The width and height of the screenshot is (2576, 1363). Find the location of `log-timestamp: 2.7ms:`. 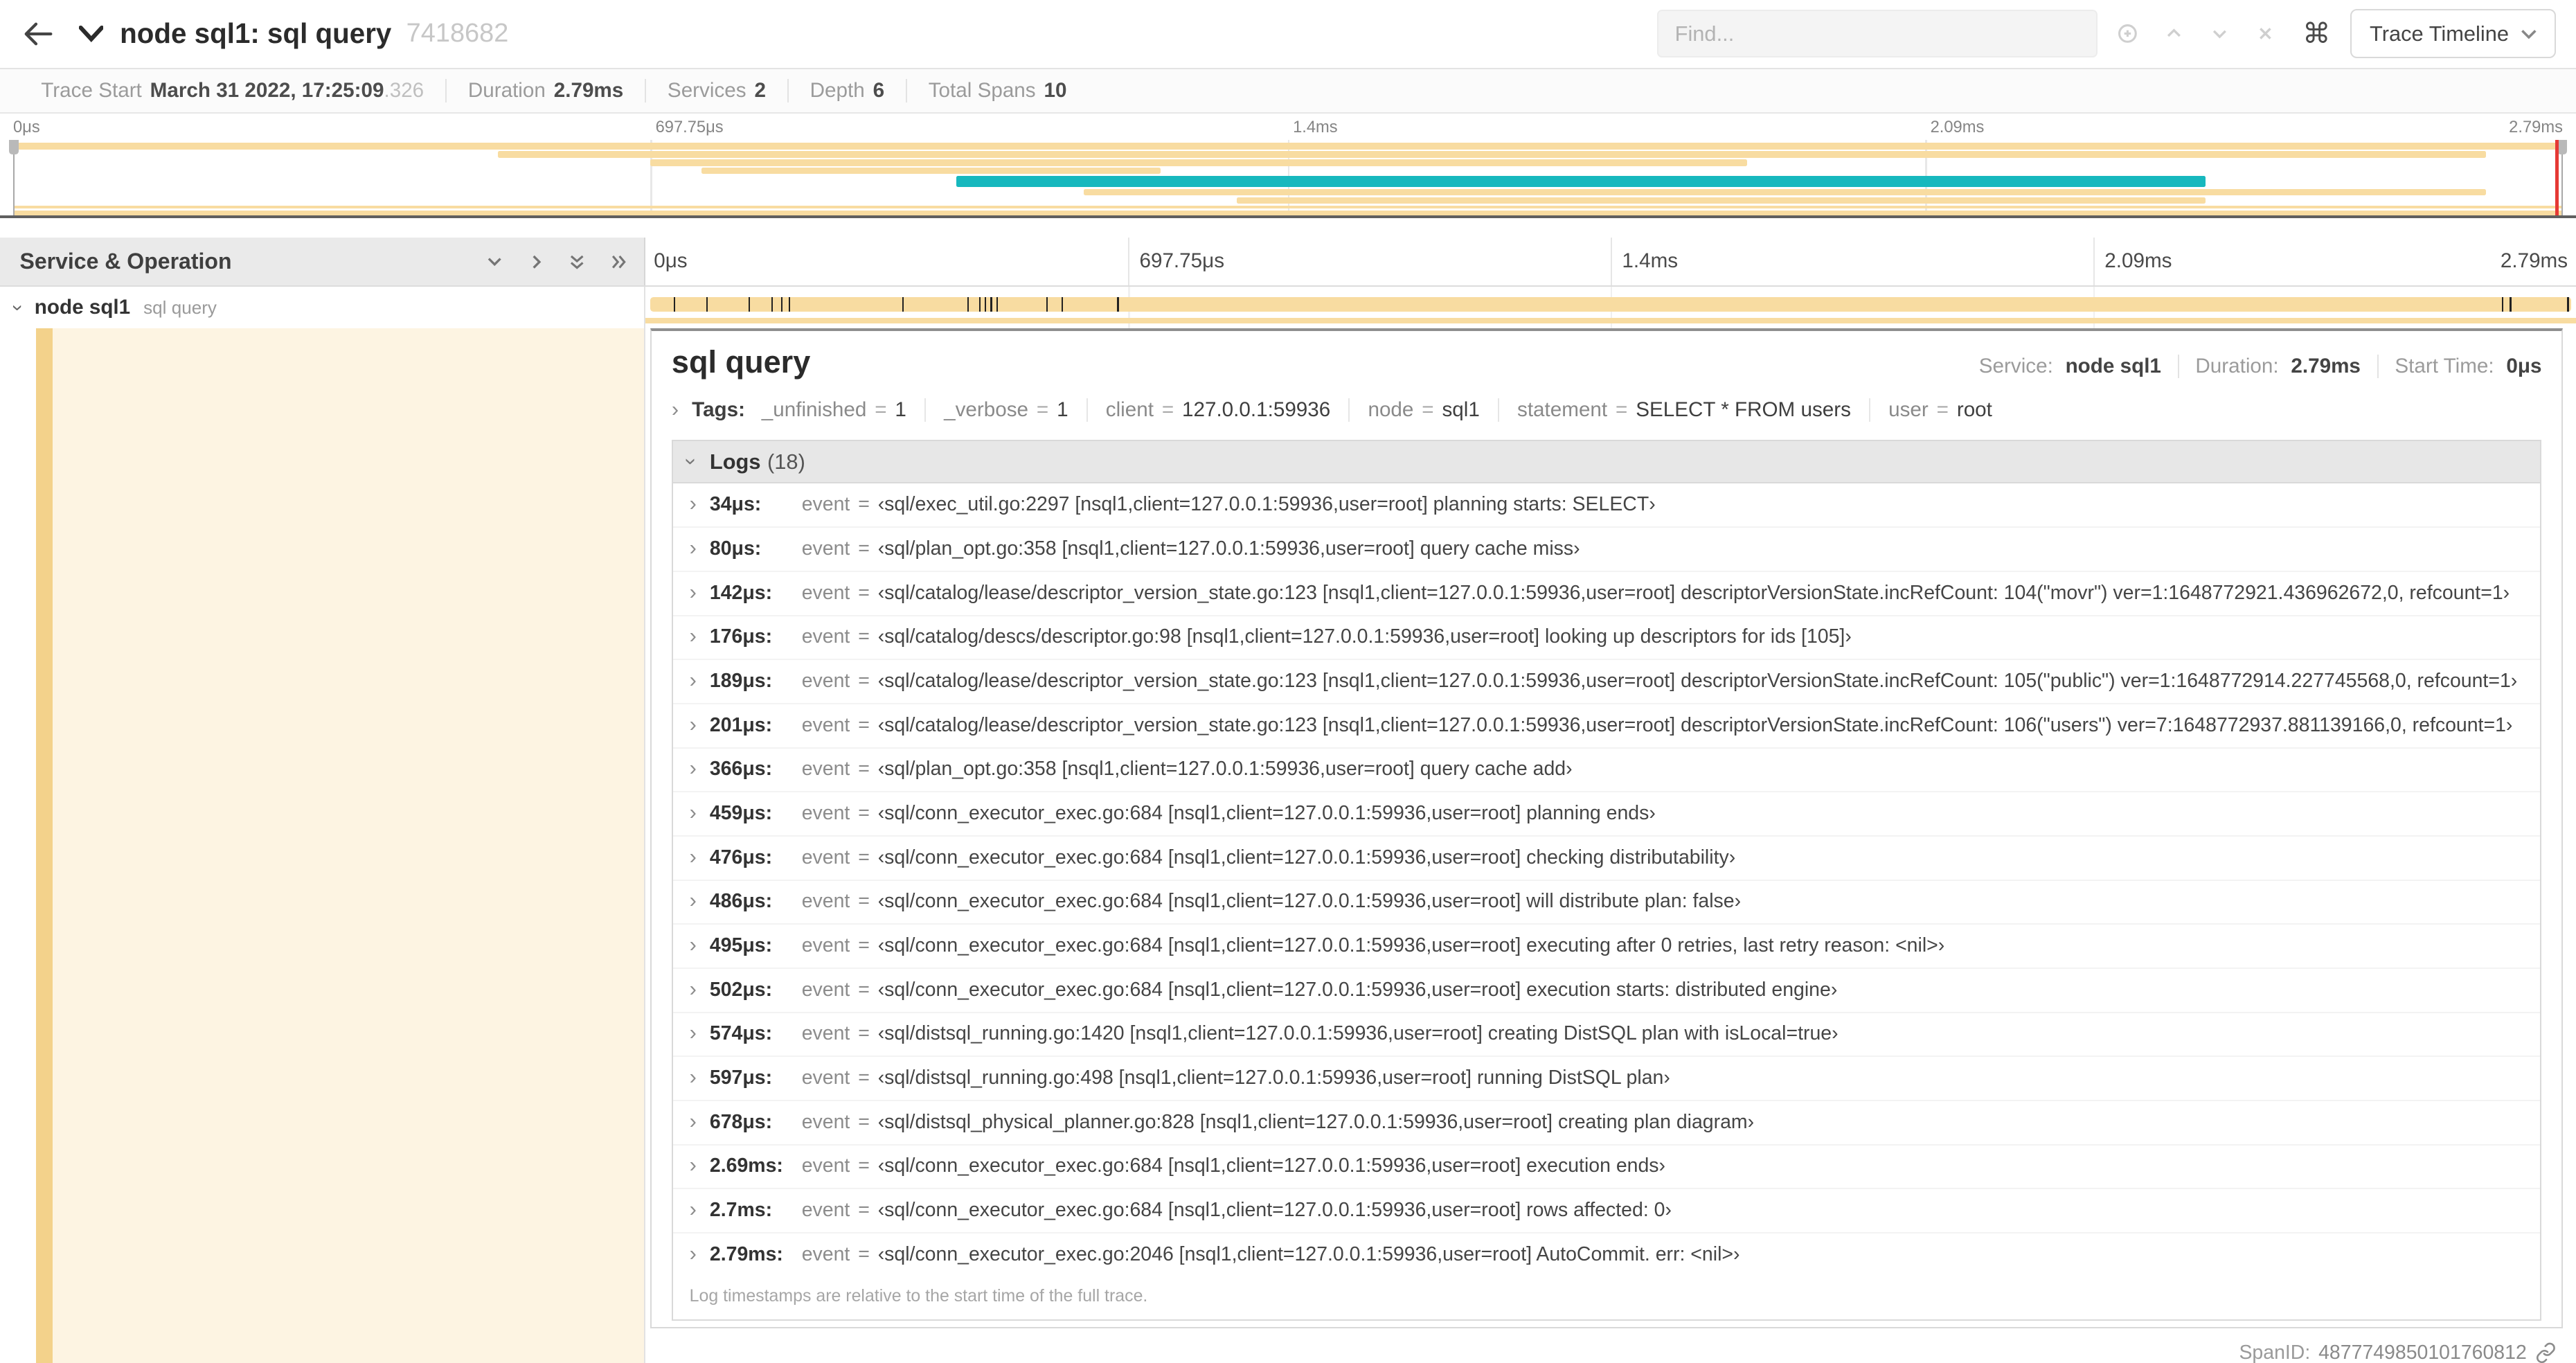

log-timestamp: 2.7ms: is located at coordinates (741, 1211).